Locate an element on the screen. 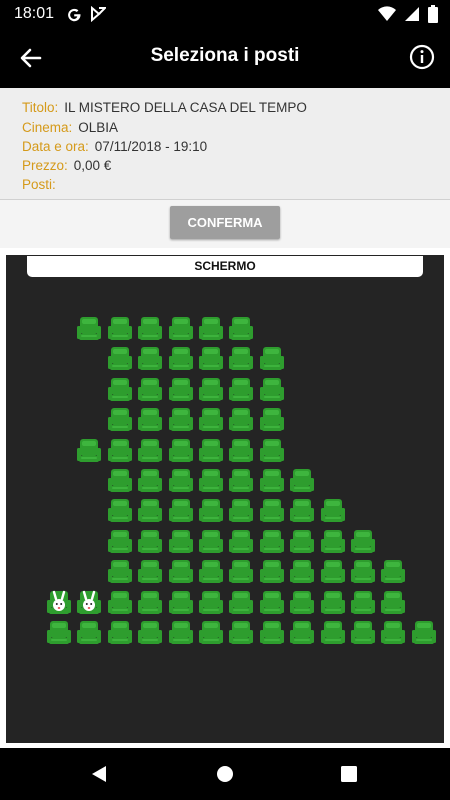 The width and height of the screenshot is (450, 800). info-button is located at coordinates (422, 57).